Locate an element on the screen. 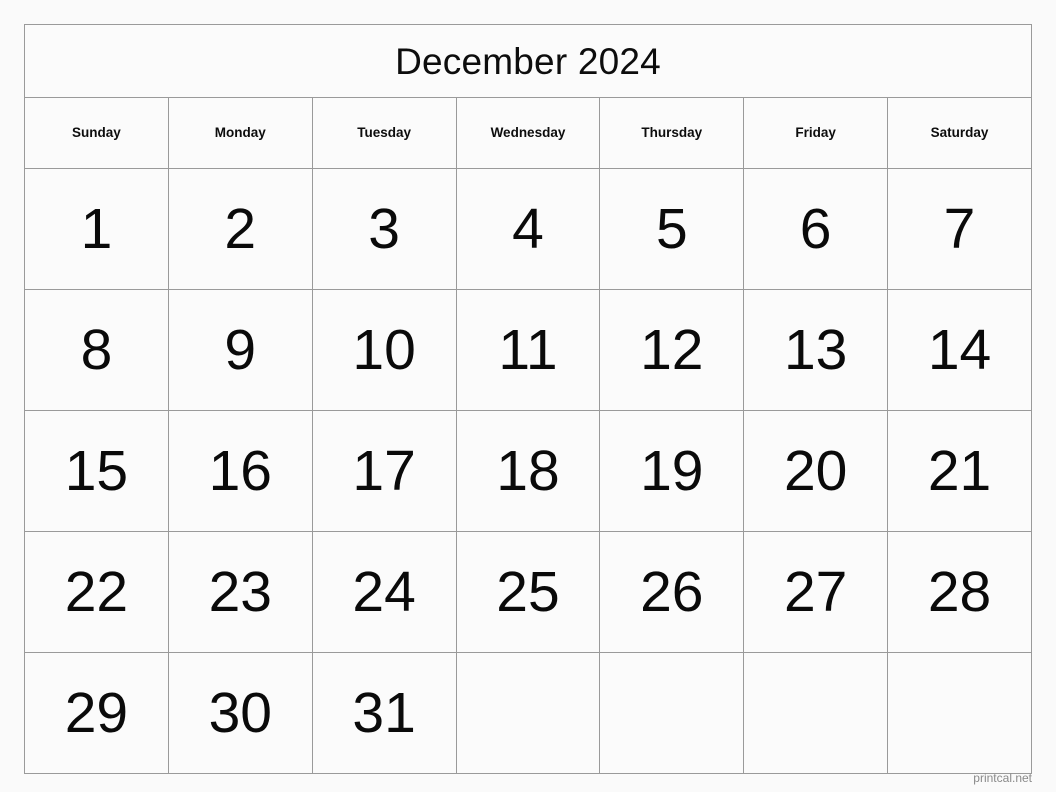 Image resolution: width=1056 pixels, height=792 pixels. day-cell: 2 is located at coordinates (240, 229).